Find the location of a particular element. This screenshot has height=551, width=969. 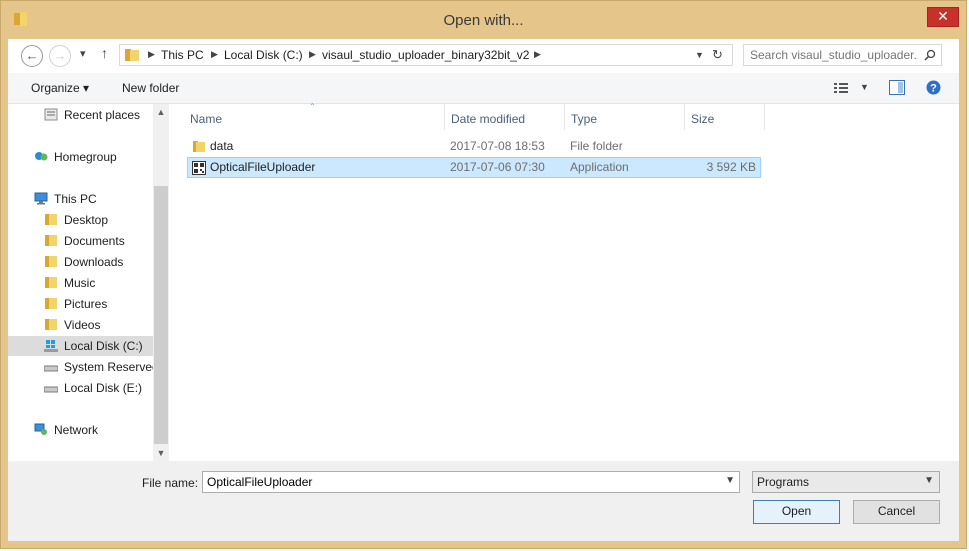

search-icon is located at coordinates (930, 55).